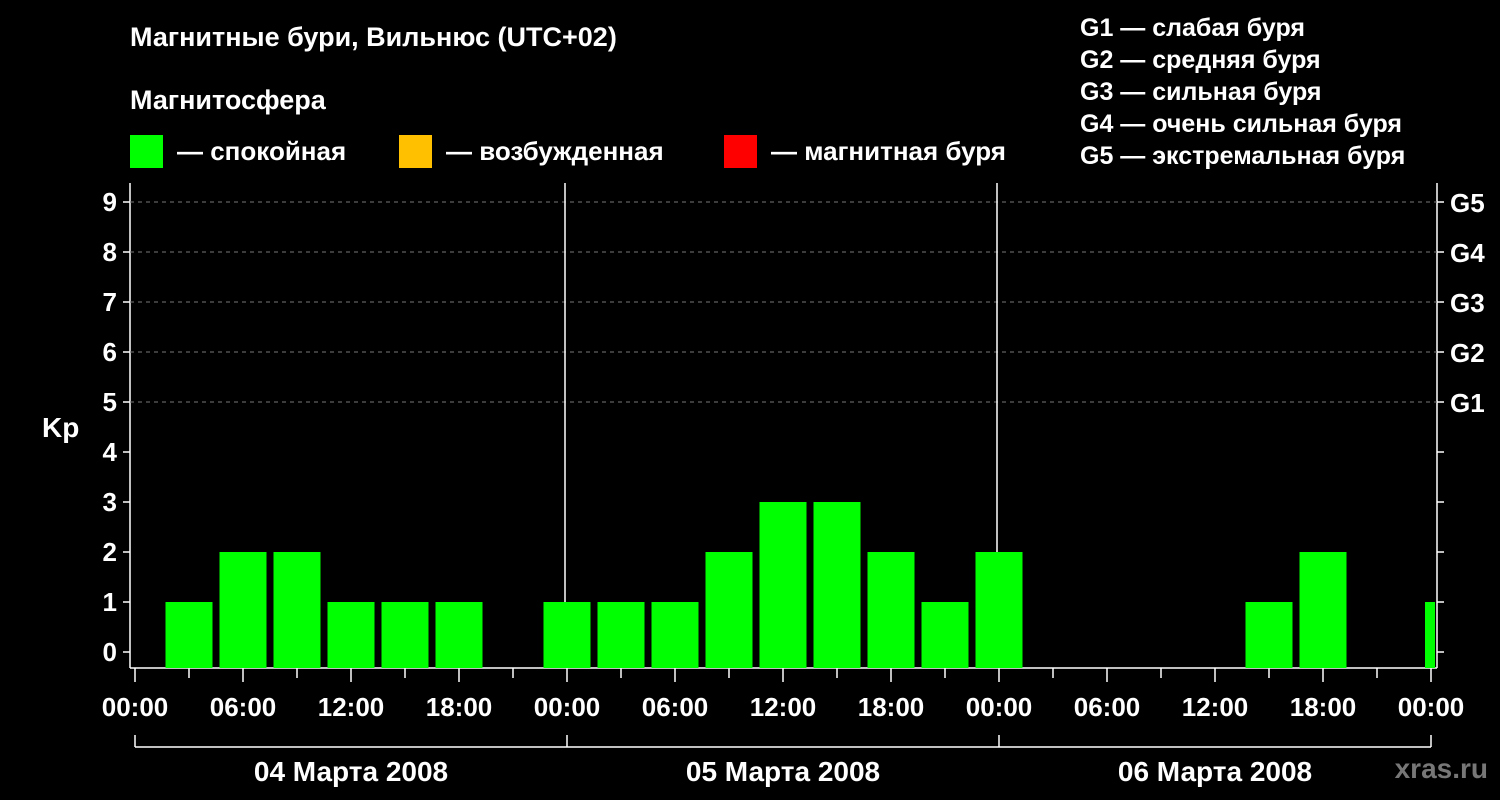 The width and height of the screenshot is (1500, 800). What do you see at coordinates (1467, 203) in the screenshot?
I see `g-tick-label: G5` at bounding box center [1467, 203].